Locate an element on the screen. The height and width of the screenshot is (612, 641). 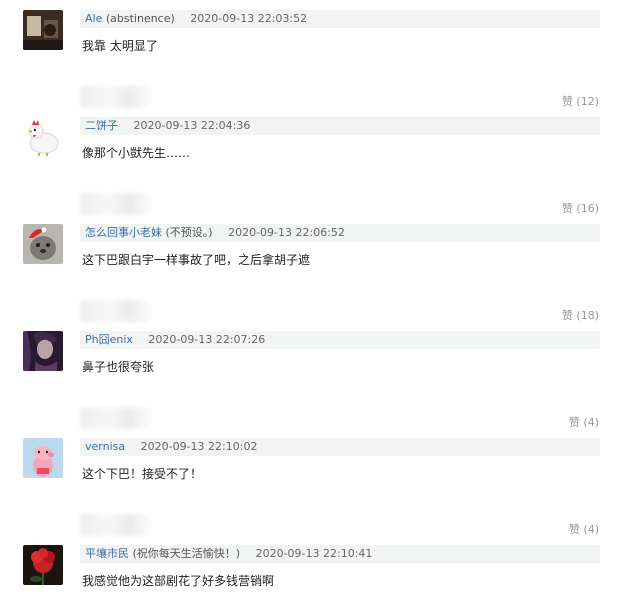
username-link: Ale is located at coordinates (93, 18).